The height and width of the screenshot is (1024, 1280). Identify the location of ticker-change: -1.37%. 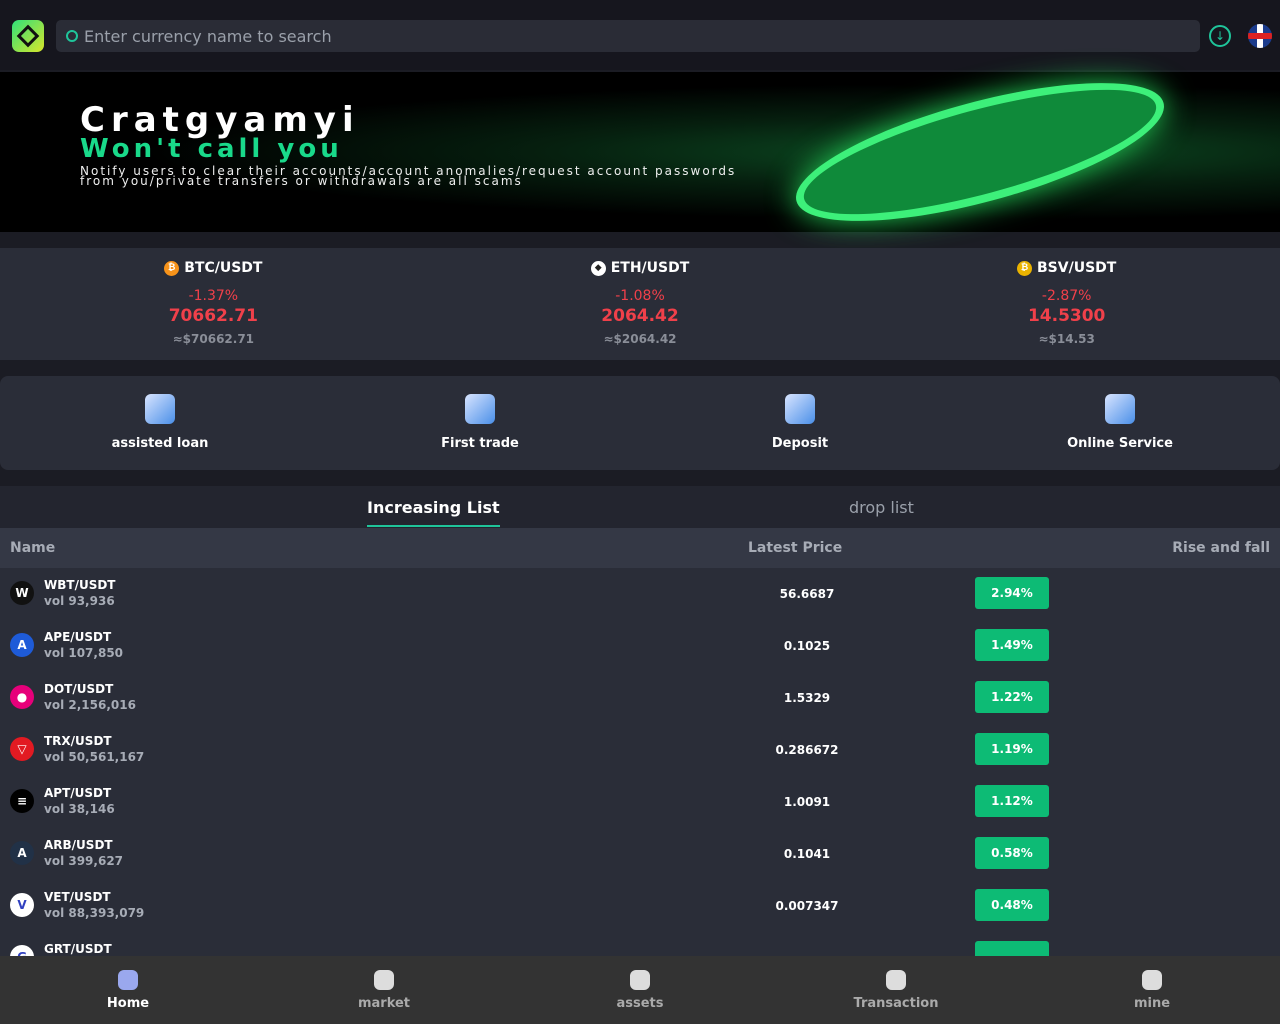
(213, 296).